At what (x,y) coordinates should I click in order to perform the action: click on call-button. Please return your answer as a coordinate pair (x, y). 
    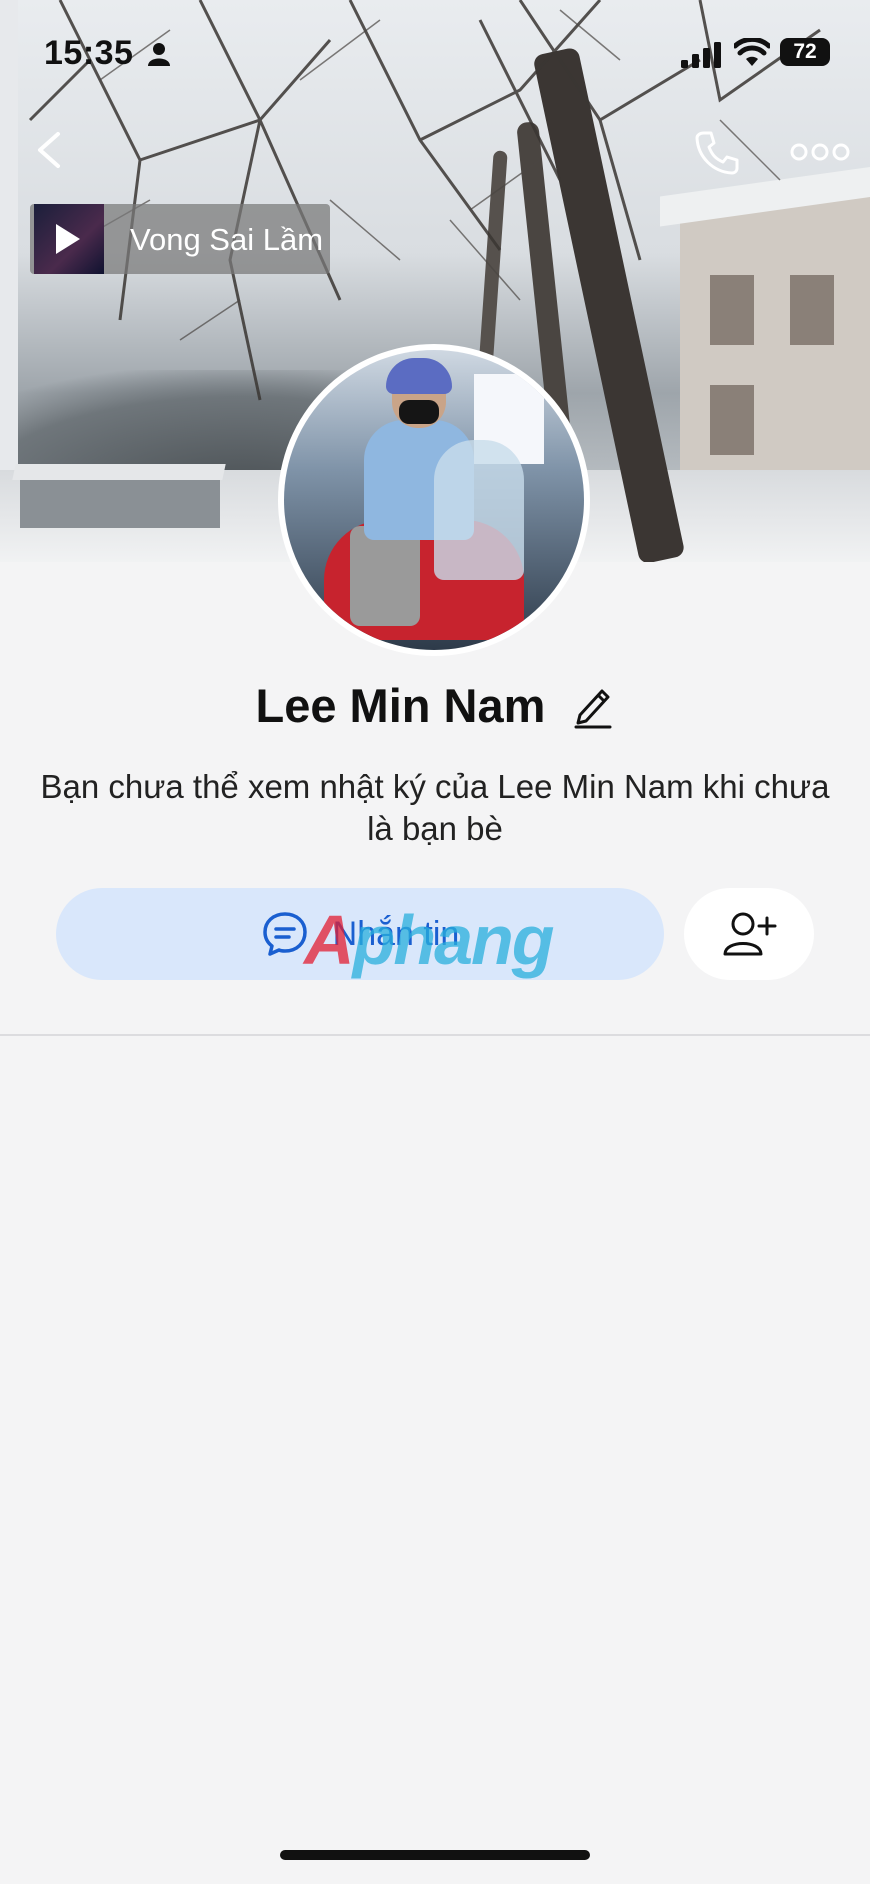
    Looking at the image, I should click on (717, 153).